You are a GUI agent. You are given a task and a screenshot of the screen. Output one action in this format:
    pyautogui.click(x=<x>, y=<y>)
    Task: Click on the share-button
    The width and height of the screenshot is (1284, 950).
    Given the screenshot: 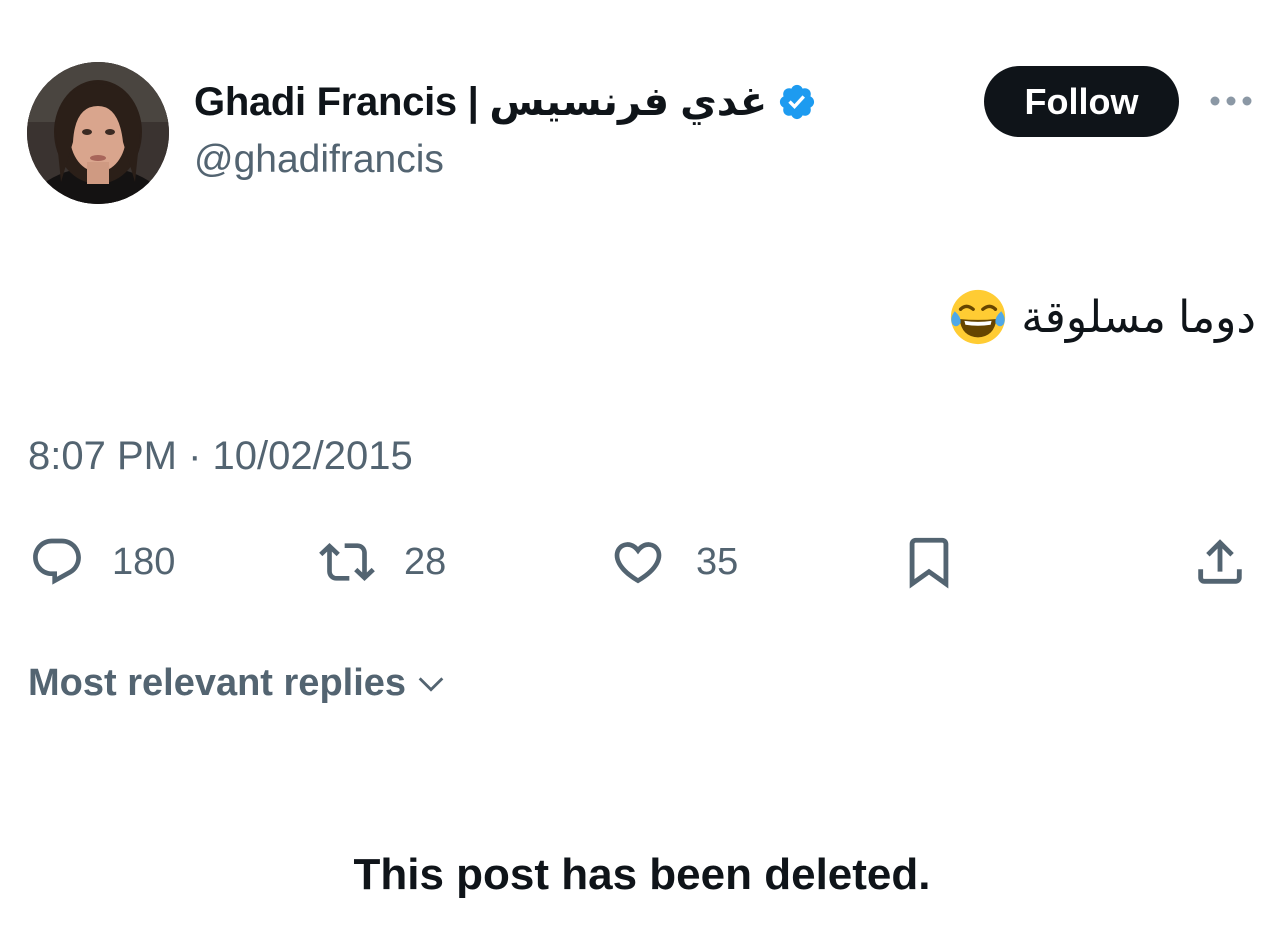 What is the action you would take?
    pyautogui.click(x=1220, y=562)
    